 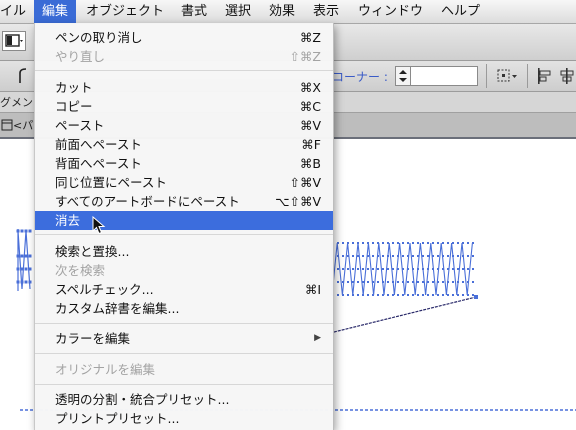 What do you see at coordinates (460, 11) in the screenshot?
I see `menu-help: ヘルプ` at bounding box center [460, 11].